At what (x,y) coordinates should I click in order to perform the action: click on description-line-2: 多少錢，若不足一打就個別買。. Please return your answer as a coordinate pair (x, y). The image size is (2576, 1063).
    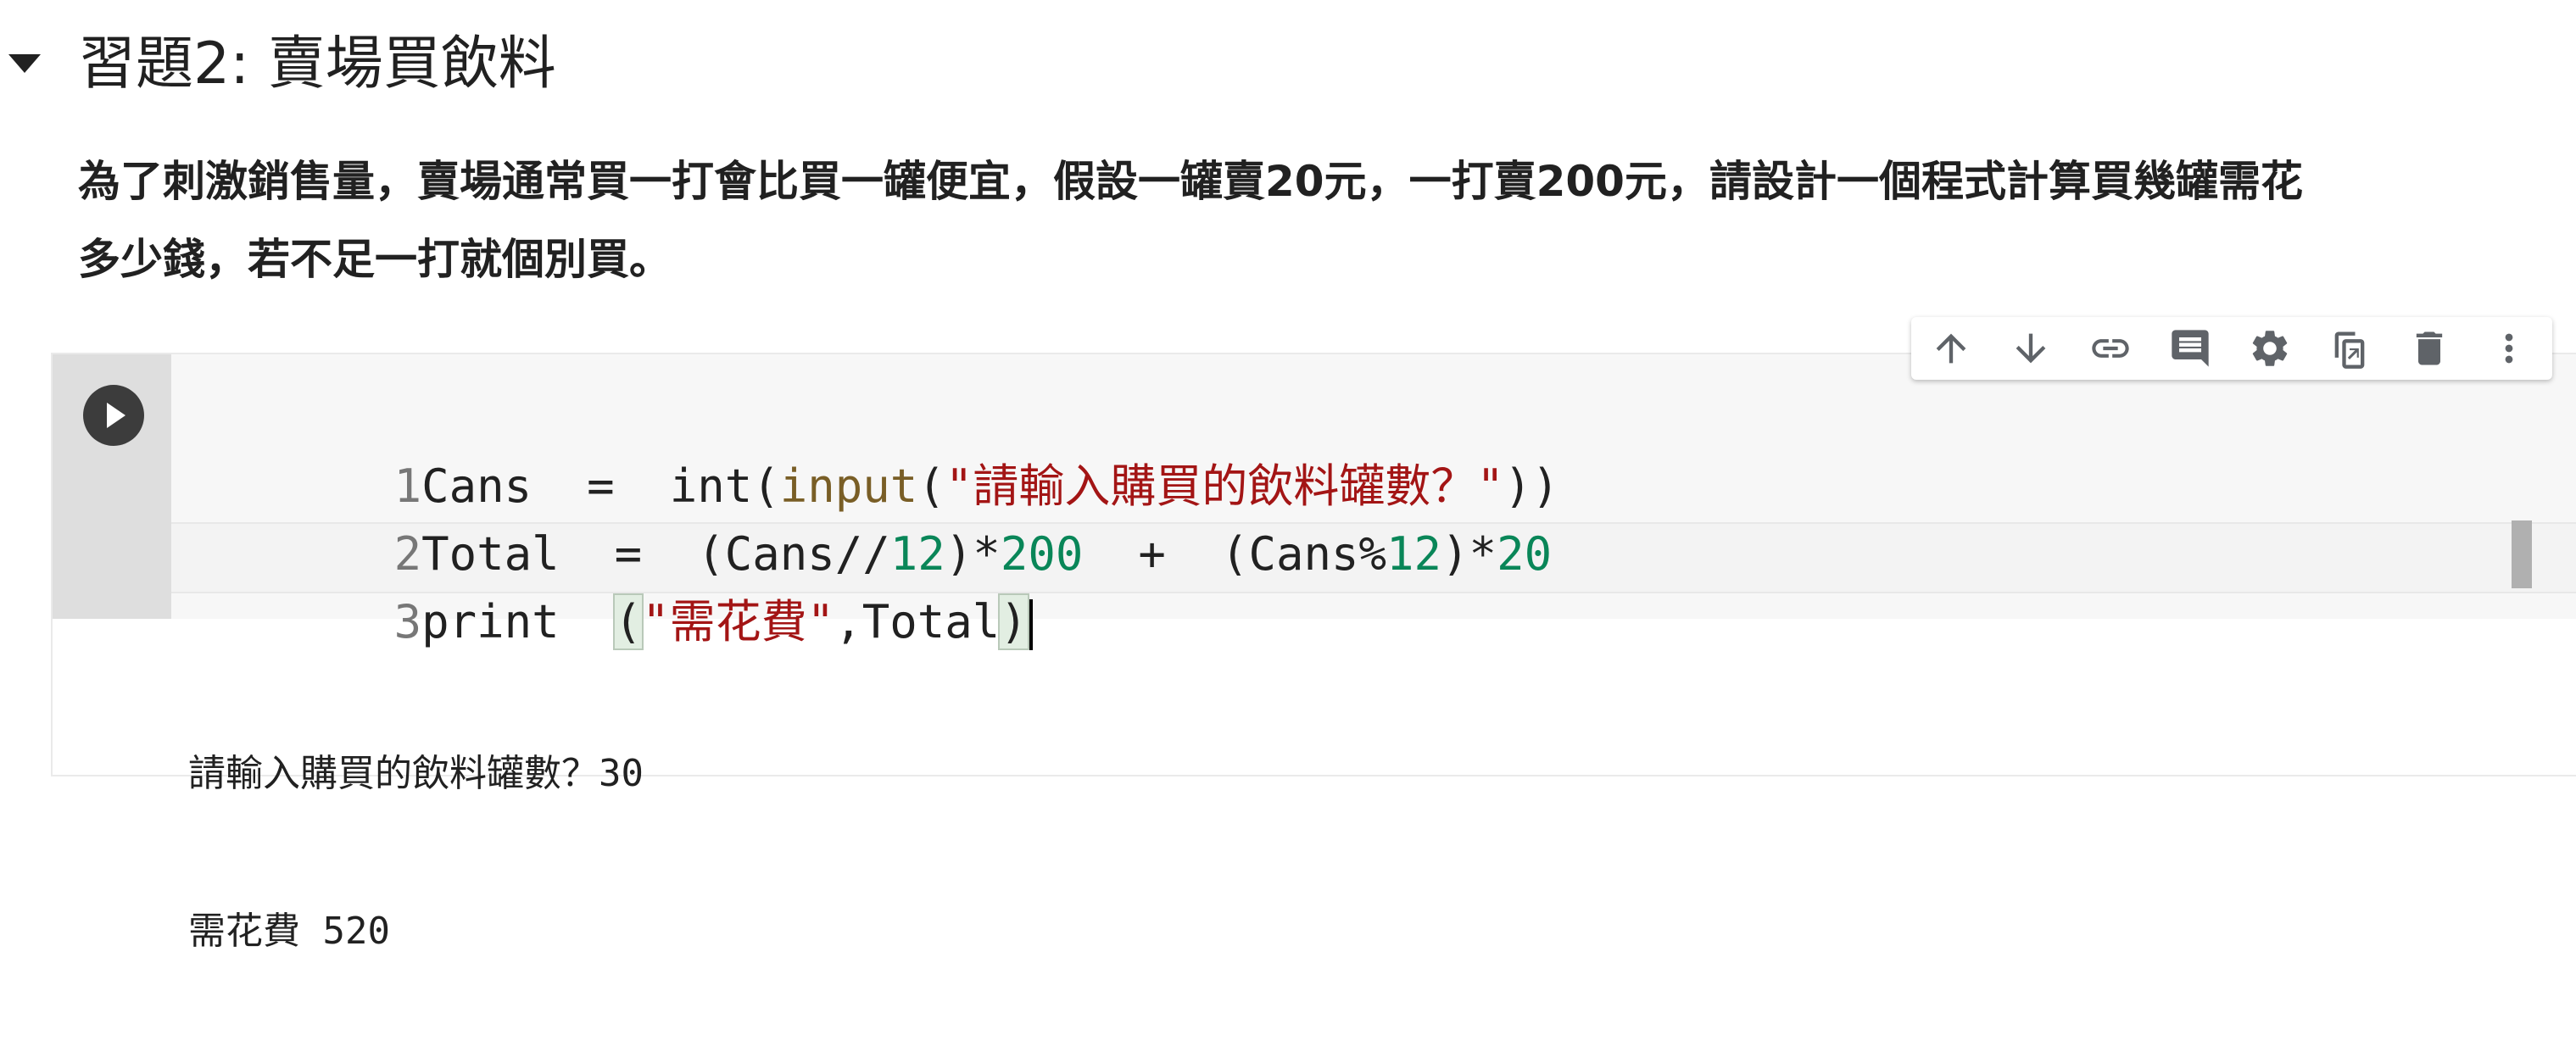
    Looking at the image, I should click on (375, 259).